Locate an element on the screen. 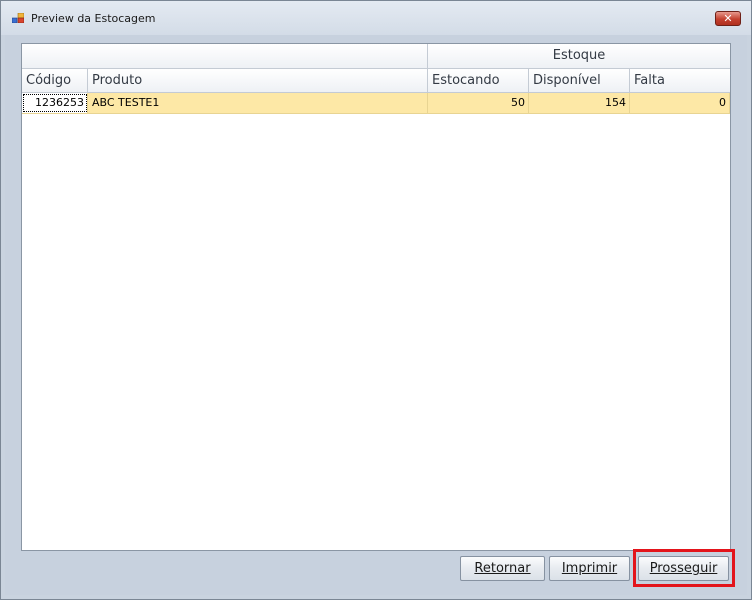 This screenshot has height=600, width=752. cell-codigo: 1236253 is located at coordinates (55, 103).